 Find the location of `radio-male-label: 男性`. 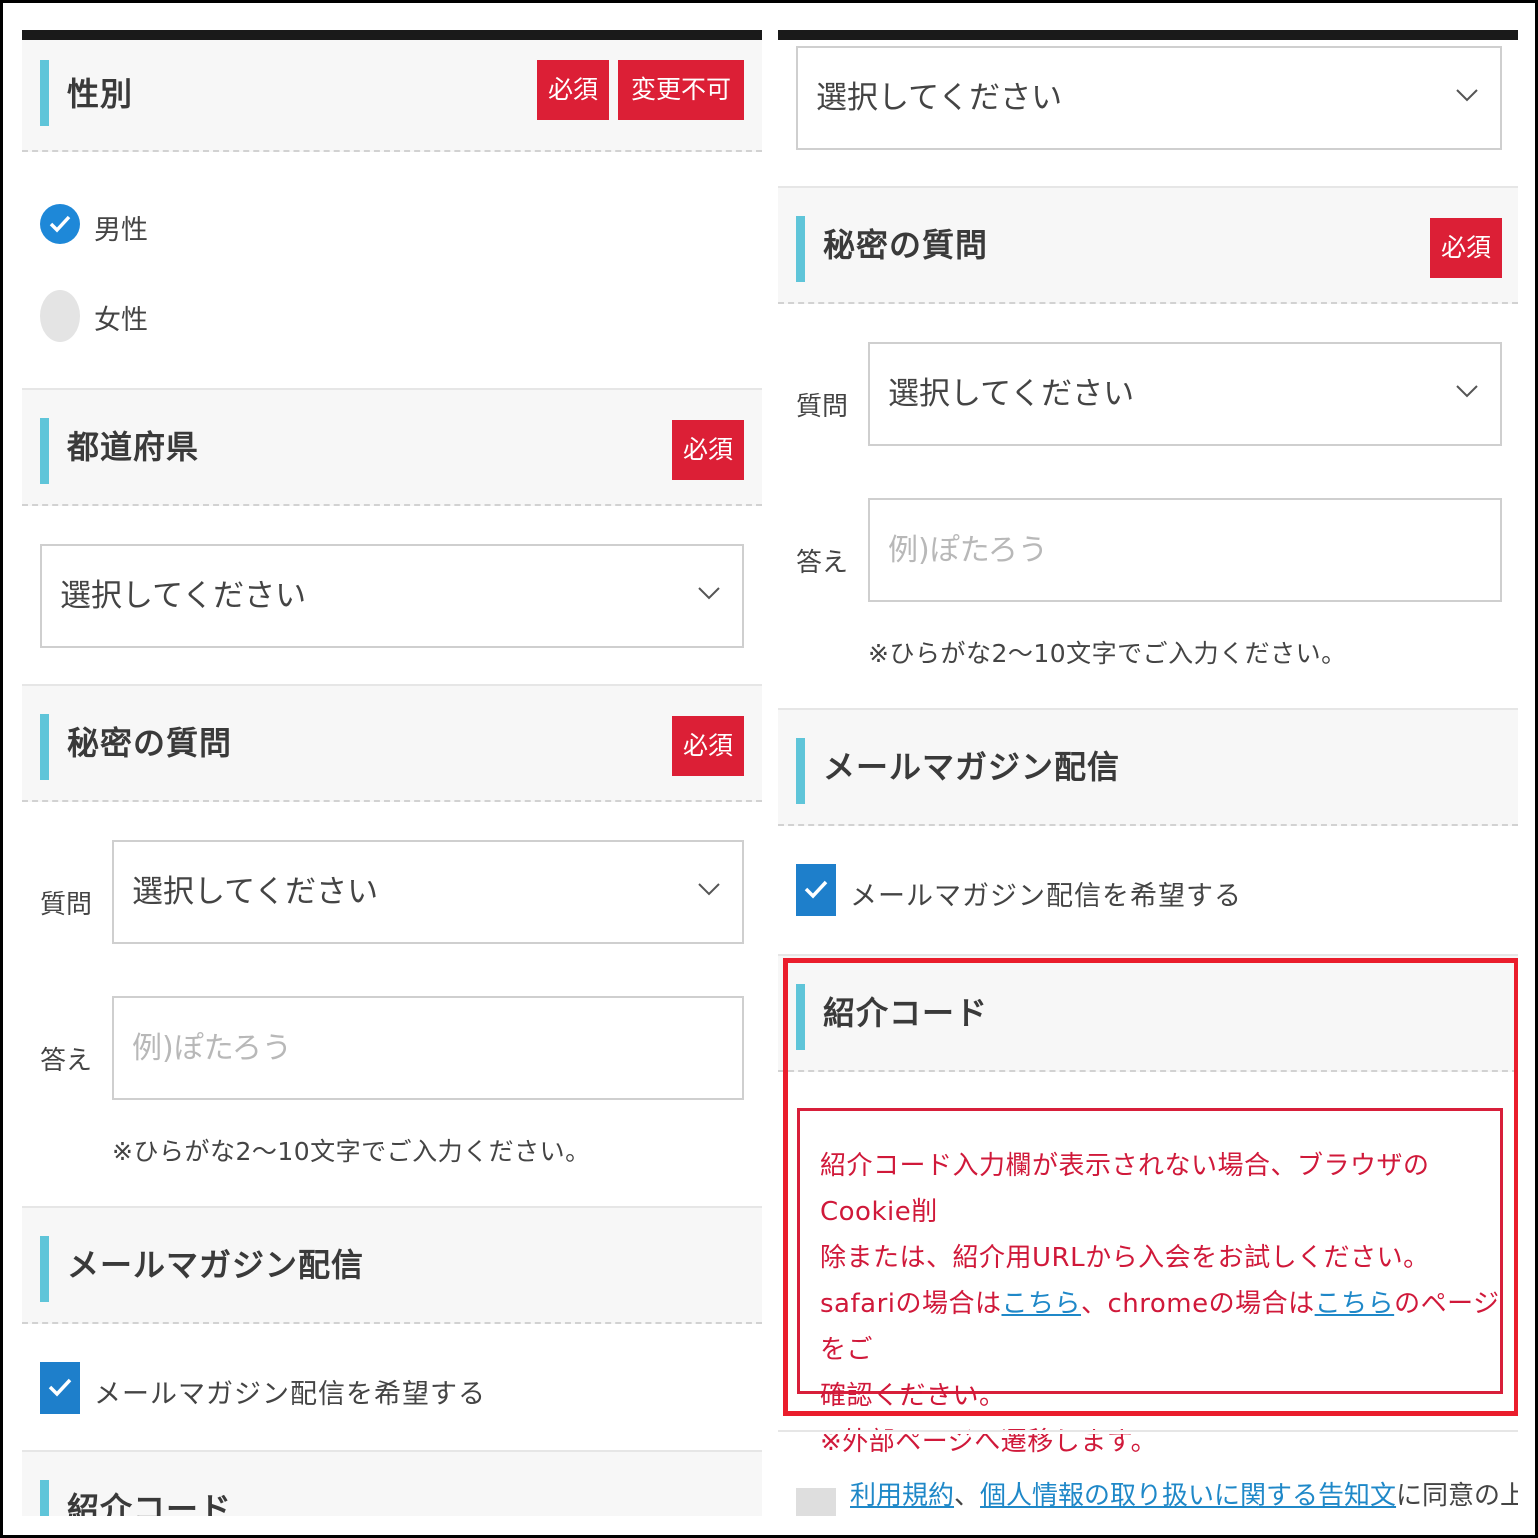

radio-male-label: 男性 is located at coordinates (121, 230).